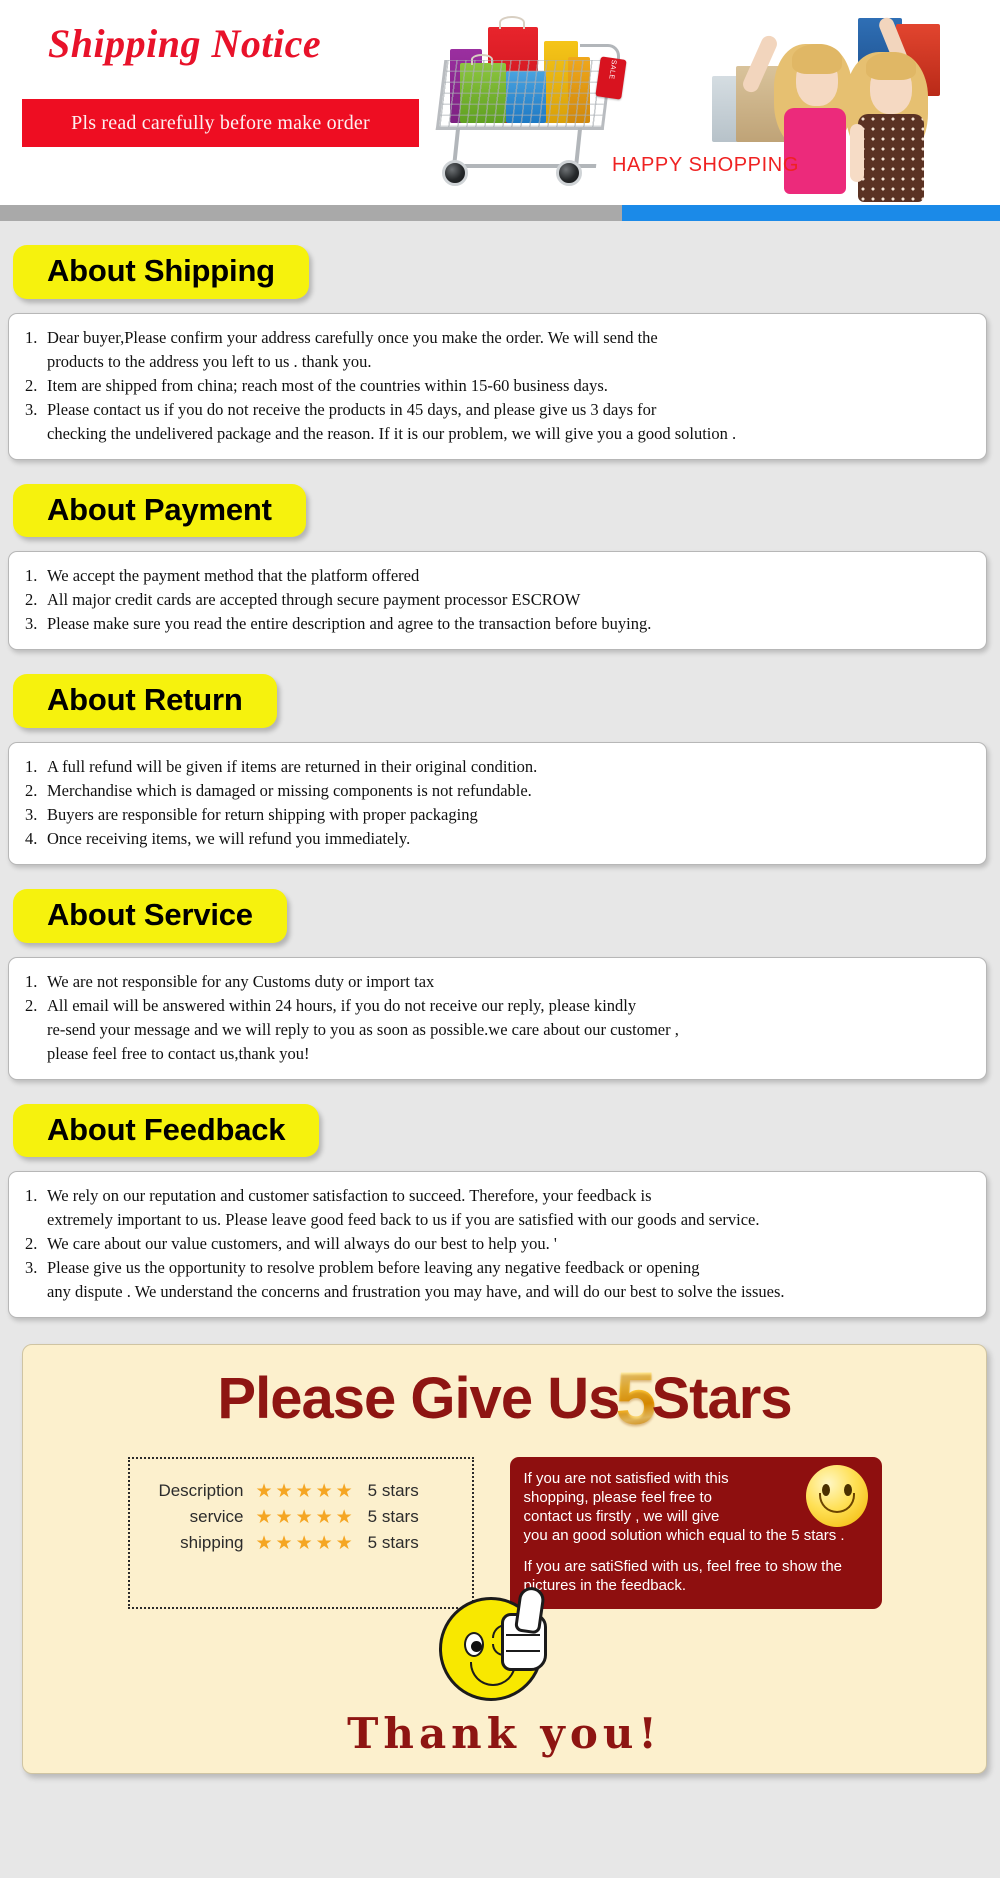 This screenshot has width=1000, height=1878. I want to click on section-heading-badge: About Shipping, so click(161, 272).